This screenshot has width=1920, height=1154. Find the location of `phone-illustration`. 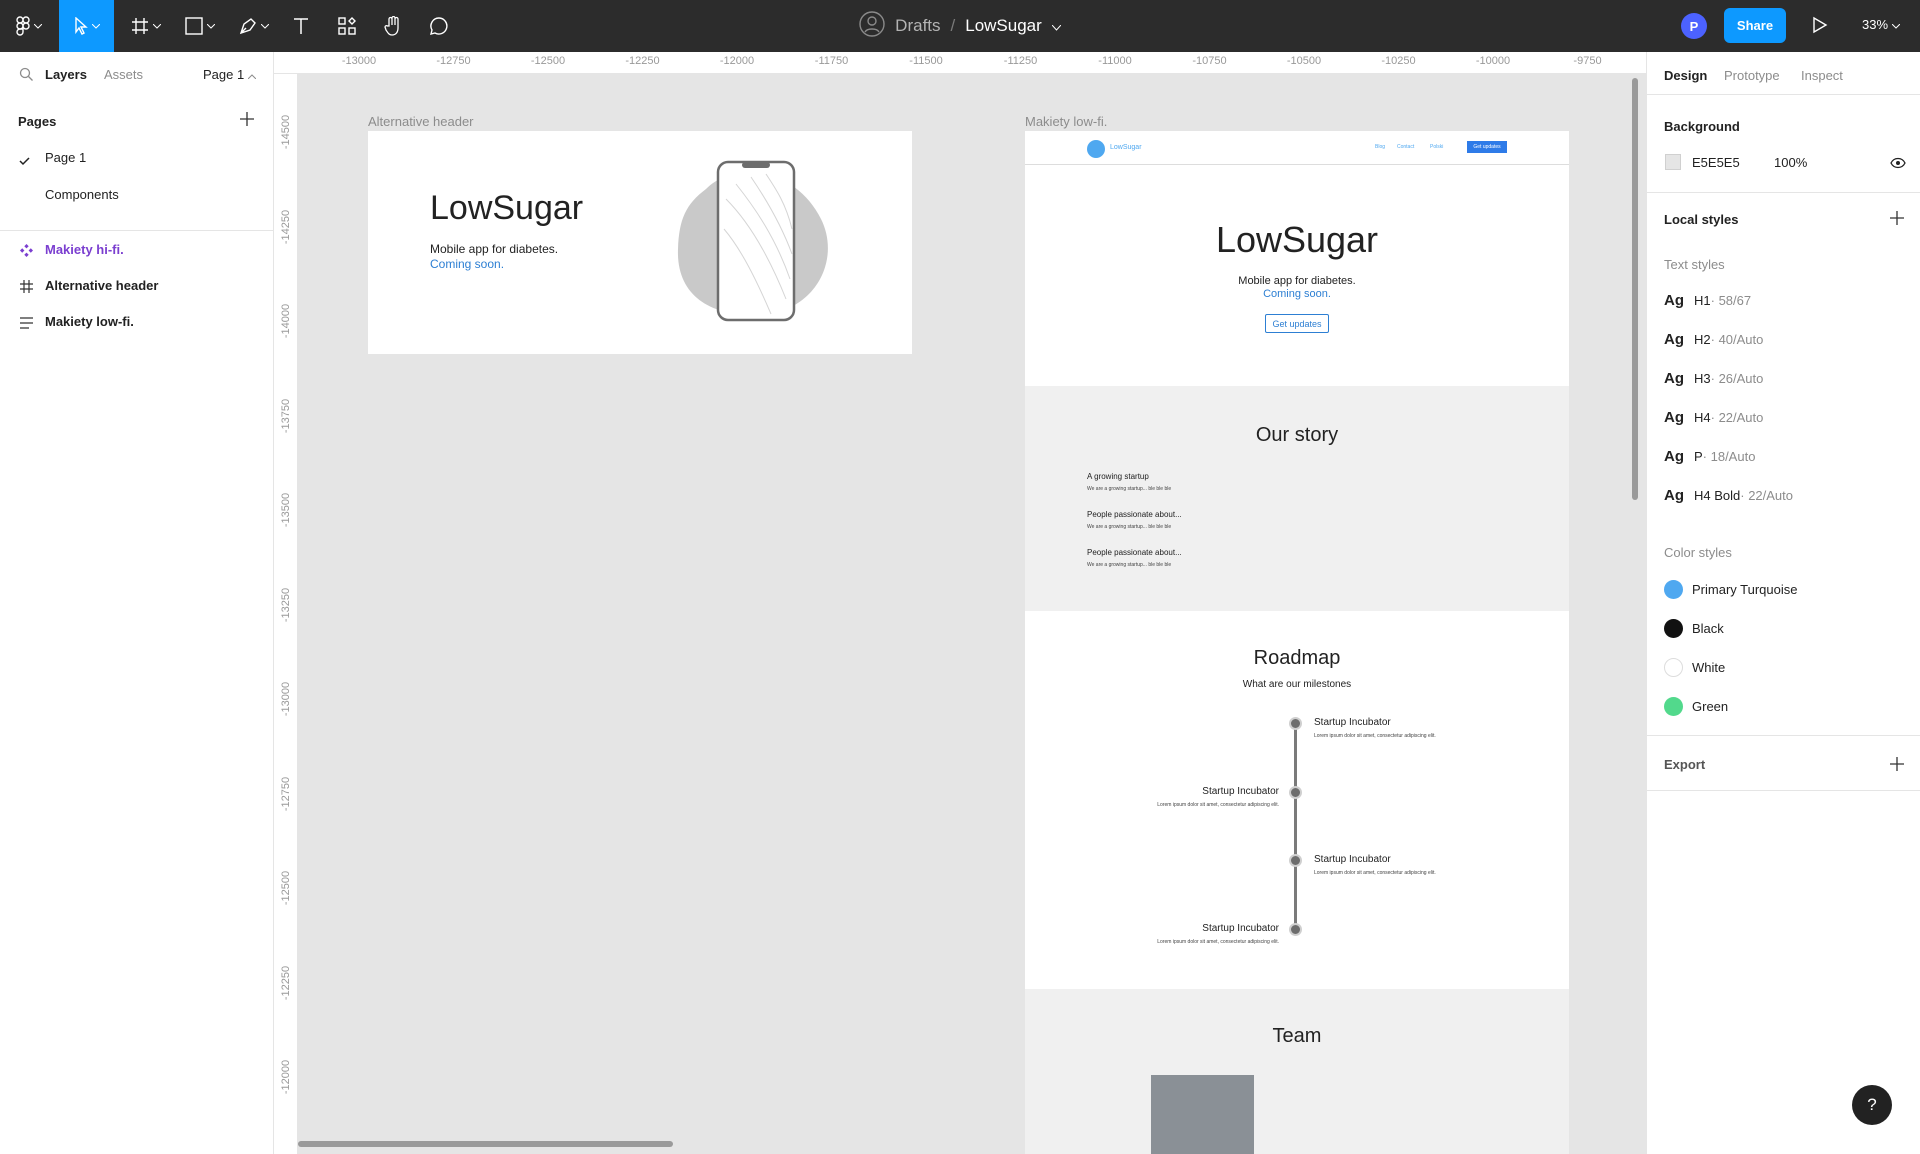

phone-illustration is located at coordinates (752, 241).